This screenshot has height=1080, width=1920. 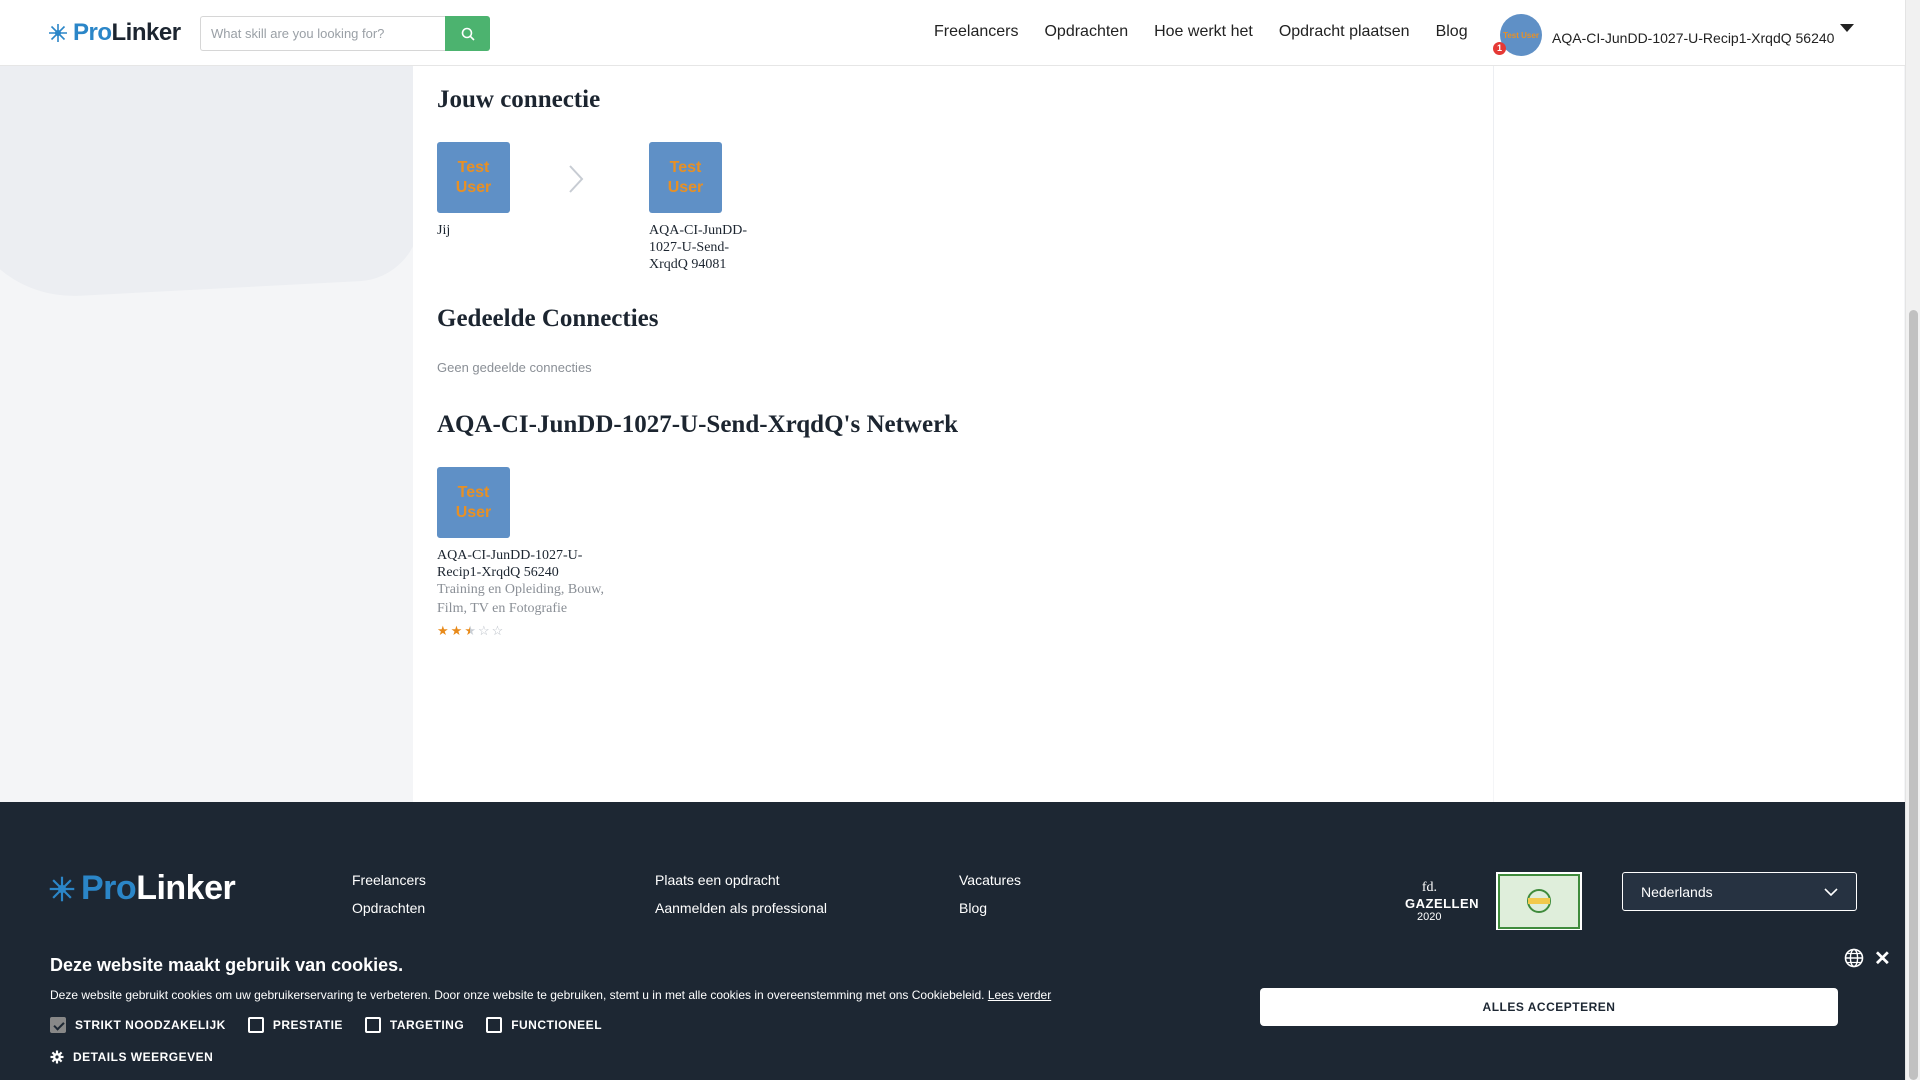 I want to click on accept-all-button: ALLES ACCEPTEREN, so click(x=1549, y=1007).